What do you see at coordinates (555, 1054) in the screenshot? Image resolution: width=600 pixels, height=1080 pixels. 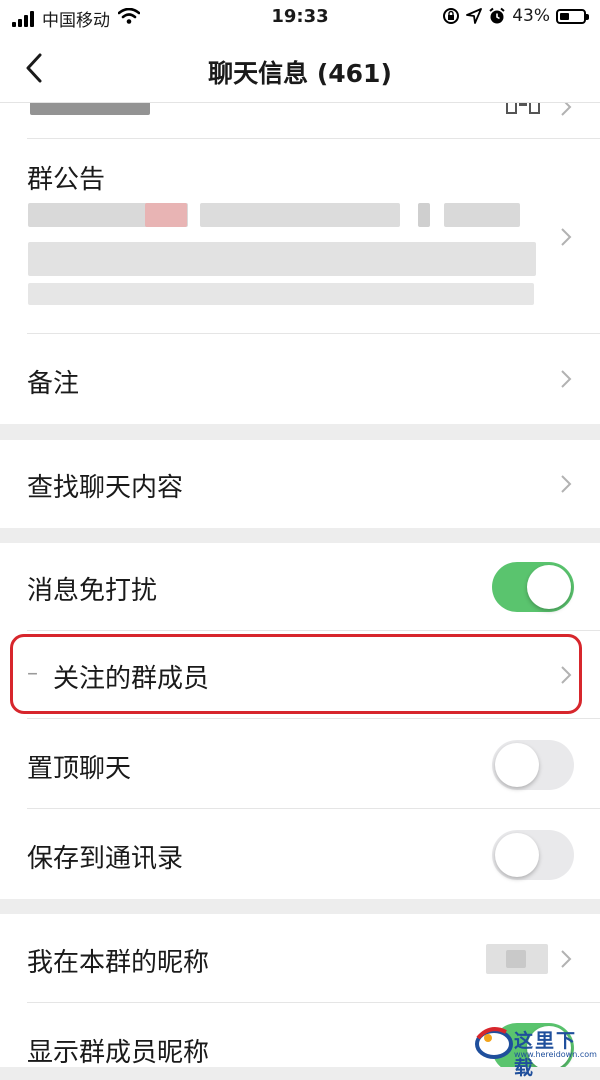 I see `watermark-url: www.hereidown.com` at bounding box center [555, 1054].